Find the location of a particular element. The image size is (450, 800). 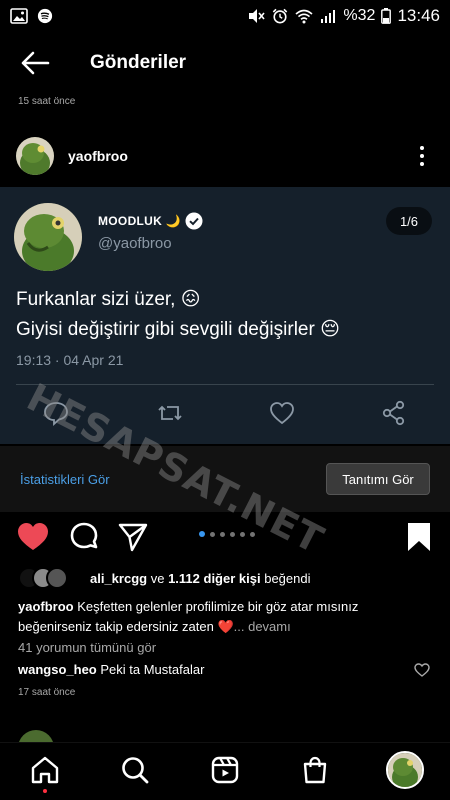

view-all-comments-link: 41 yorumun tümünü gör is located at coordinates (87, 647).